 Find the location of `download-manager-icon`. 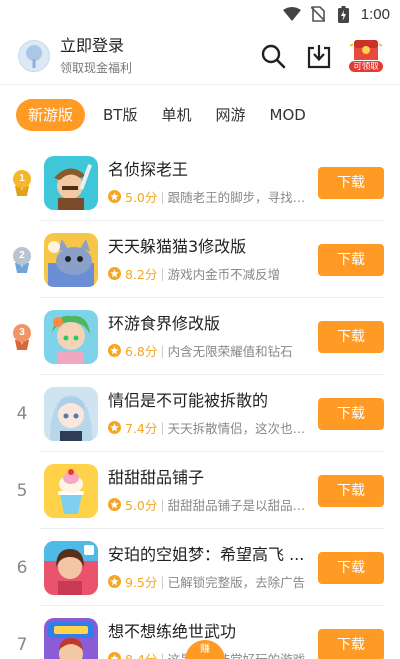

download-manager-icon is located at coordinates (319, 56).